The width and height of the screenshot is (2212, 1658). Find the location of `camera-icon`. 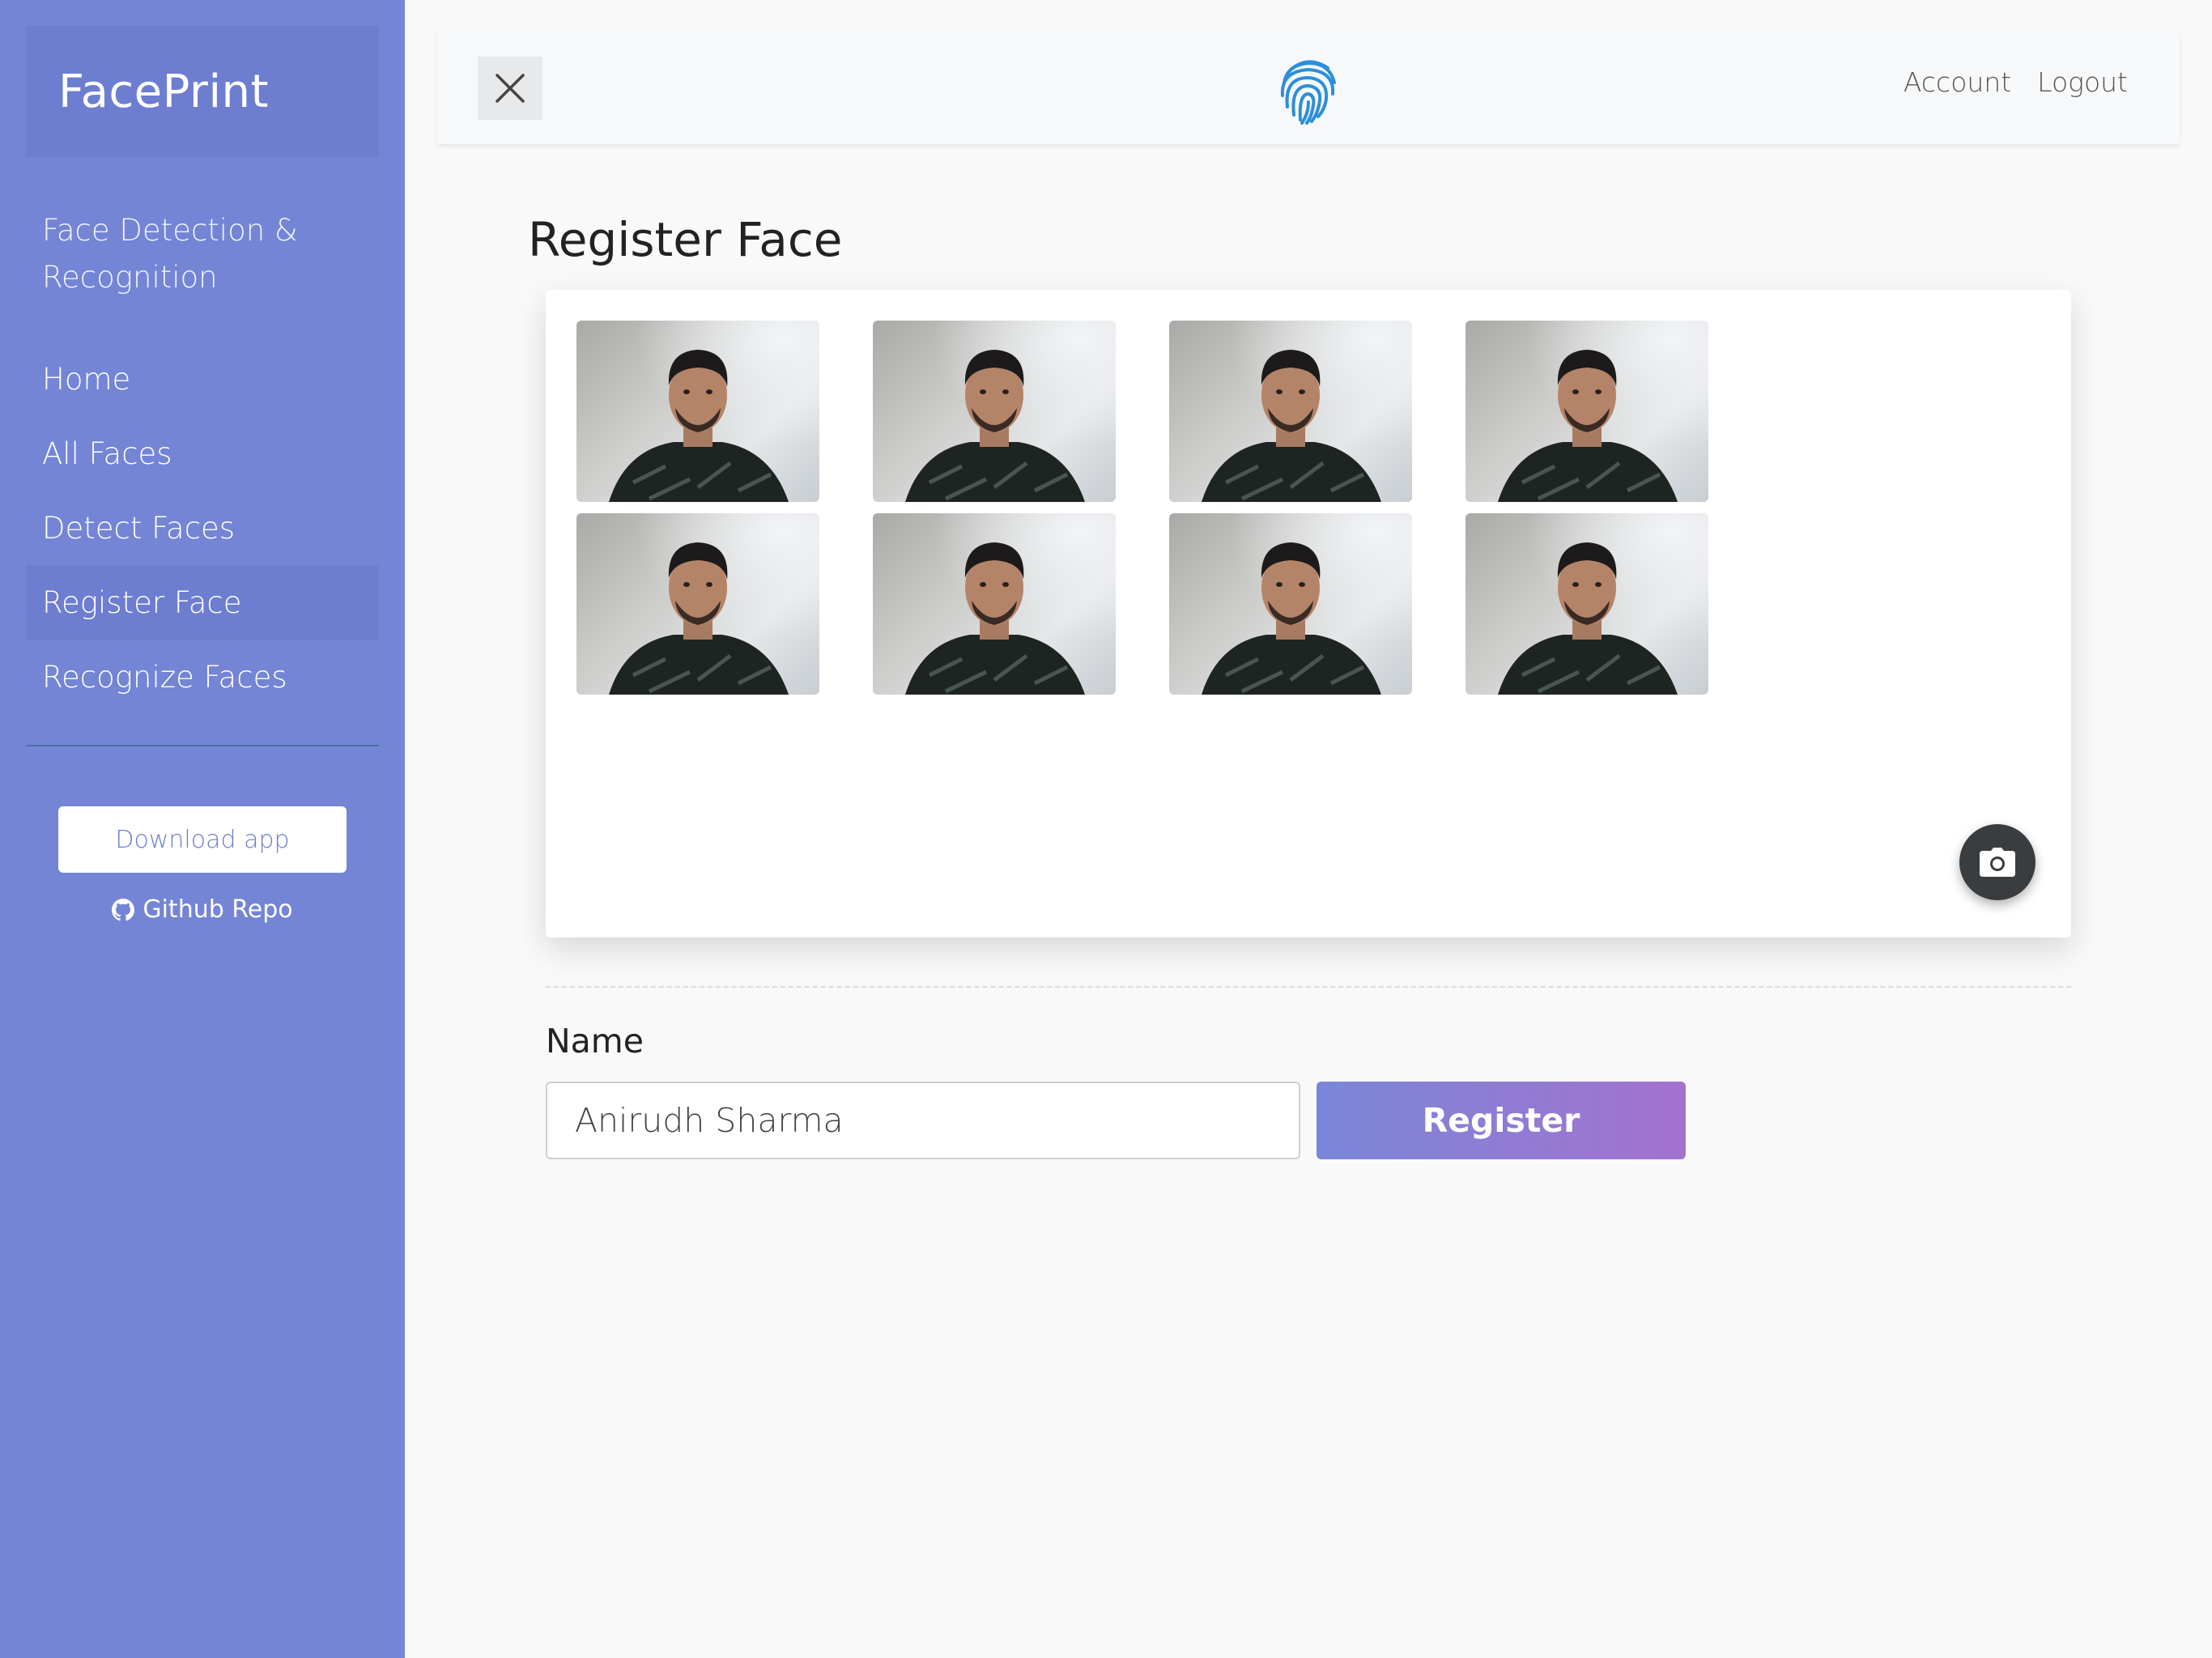

camera-icon is located at coordinates (1998, 862).